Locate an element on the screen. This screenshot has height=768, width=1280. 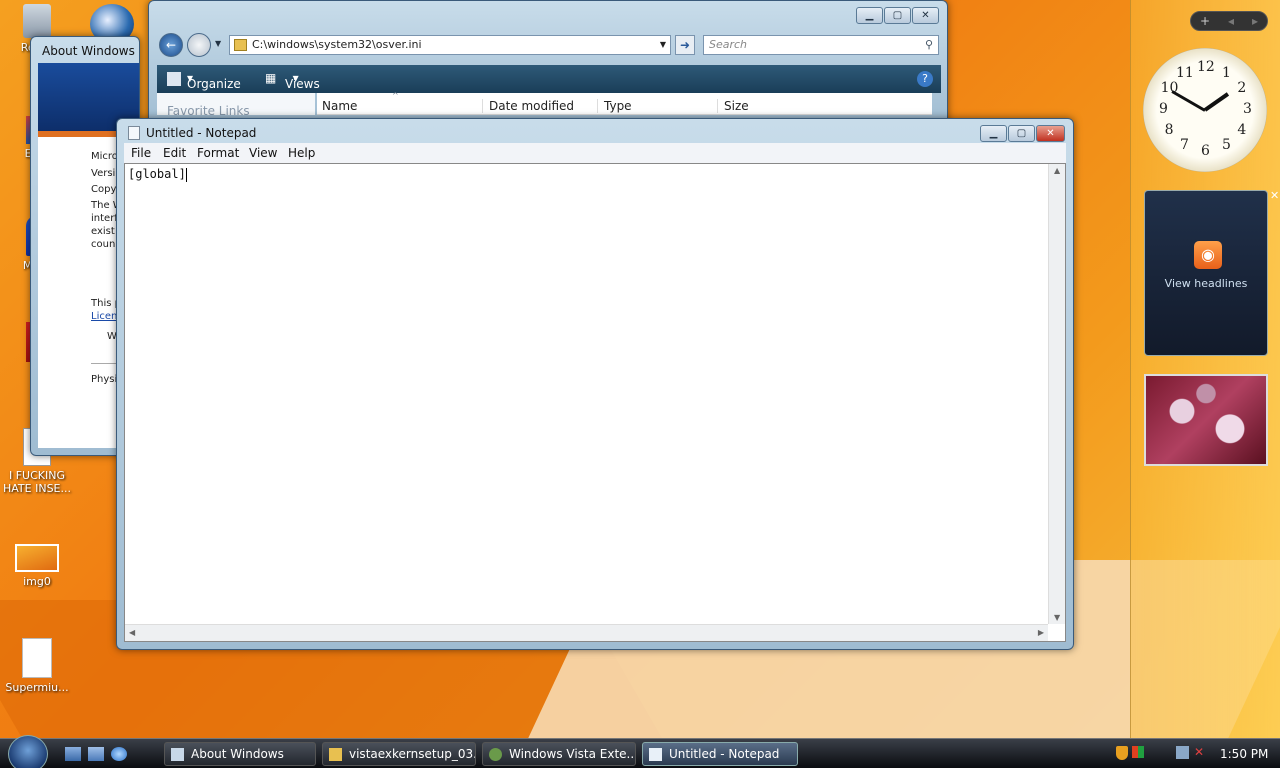
address-text: C:\windows\system32\osver.ini is located at coordinates (337, 44).